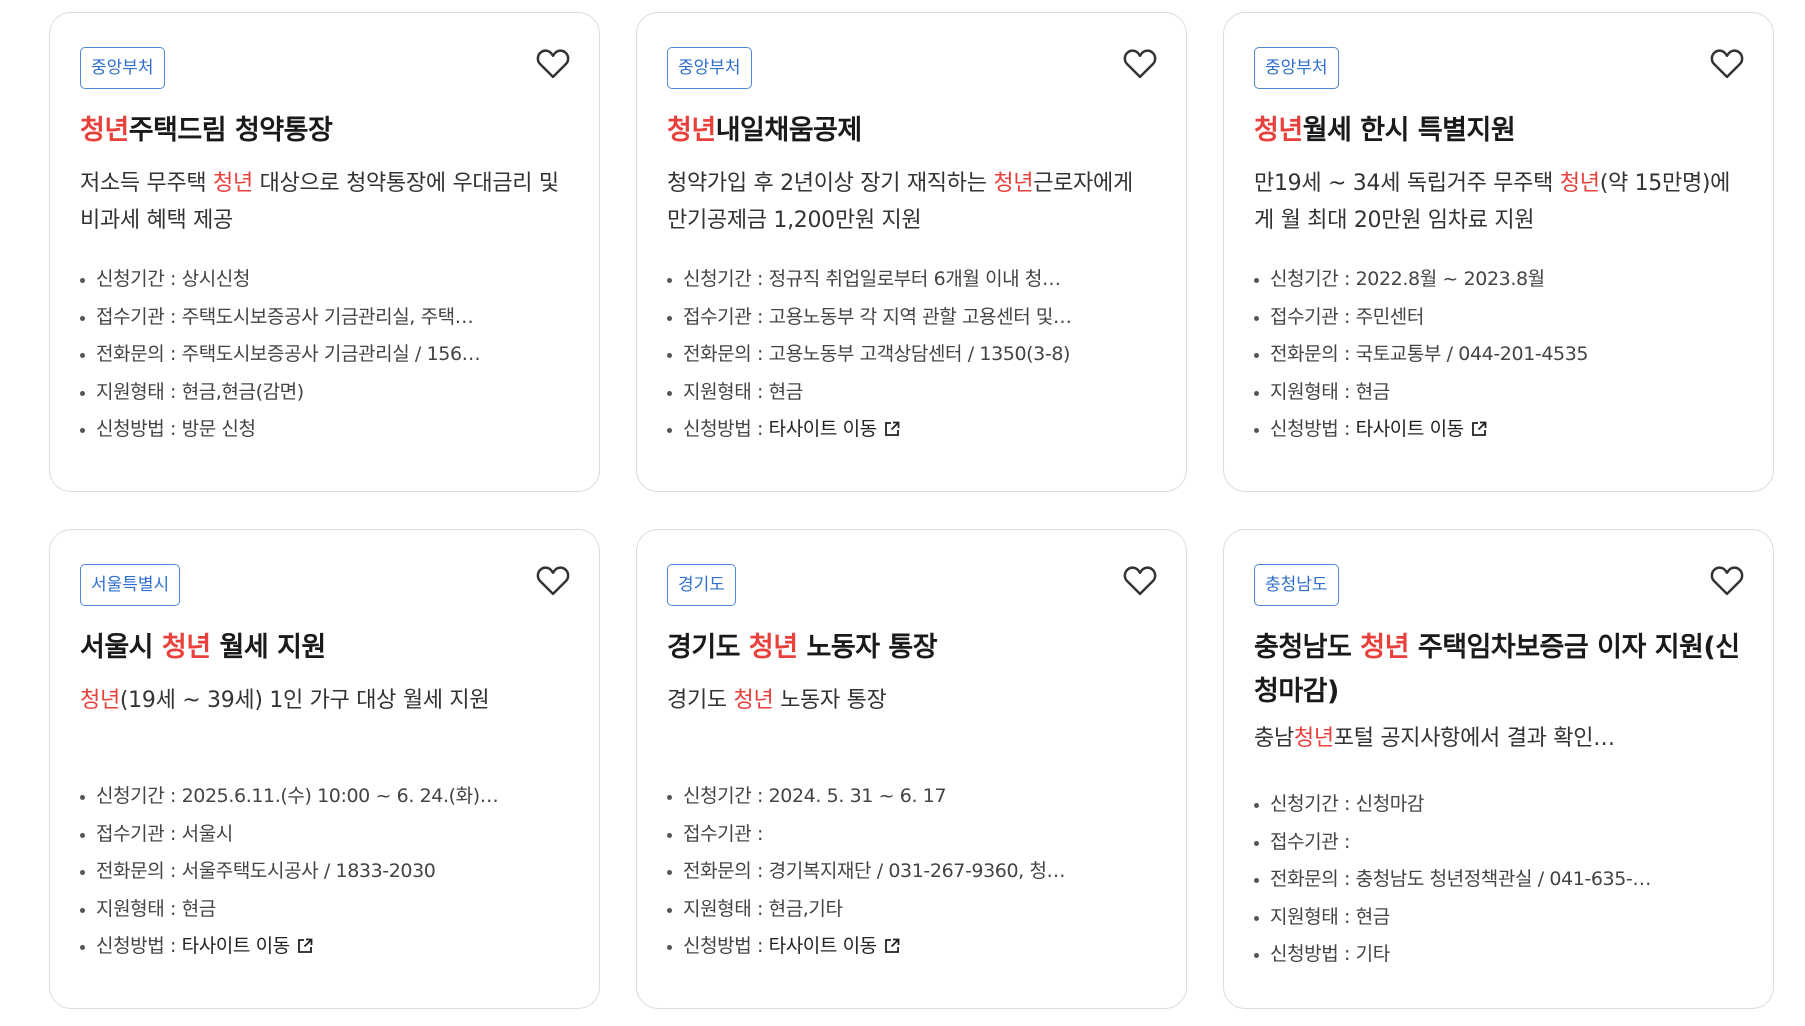 The width and height of the screenshot is (1805, 1026). What do you see at coordinates (230, 130) in the screenshot?
I see `title-text: 주택드림 청약통장` at bounding box center [230, 130].